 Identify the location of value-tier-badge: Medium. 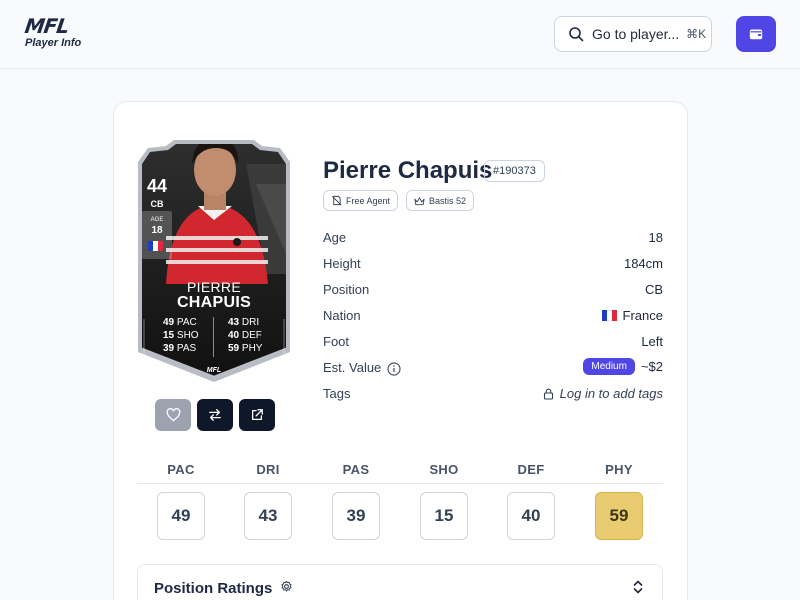
(609, 366).